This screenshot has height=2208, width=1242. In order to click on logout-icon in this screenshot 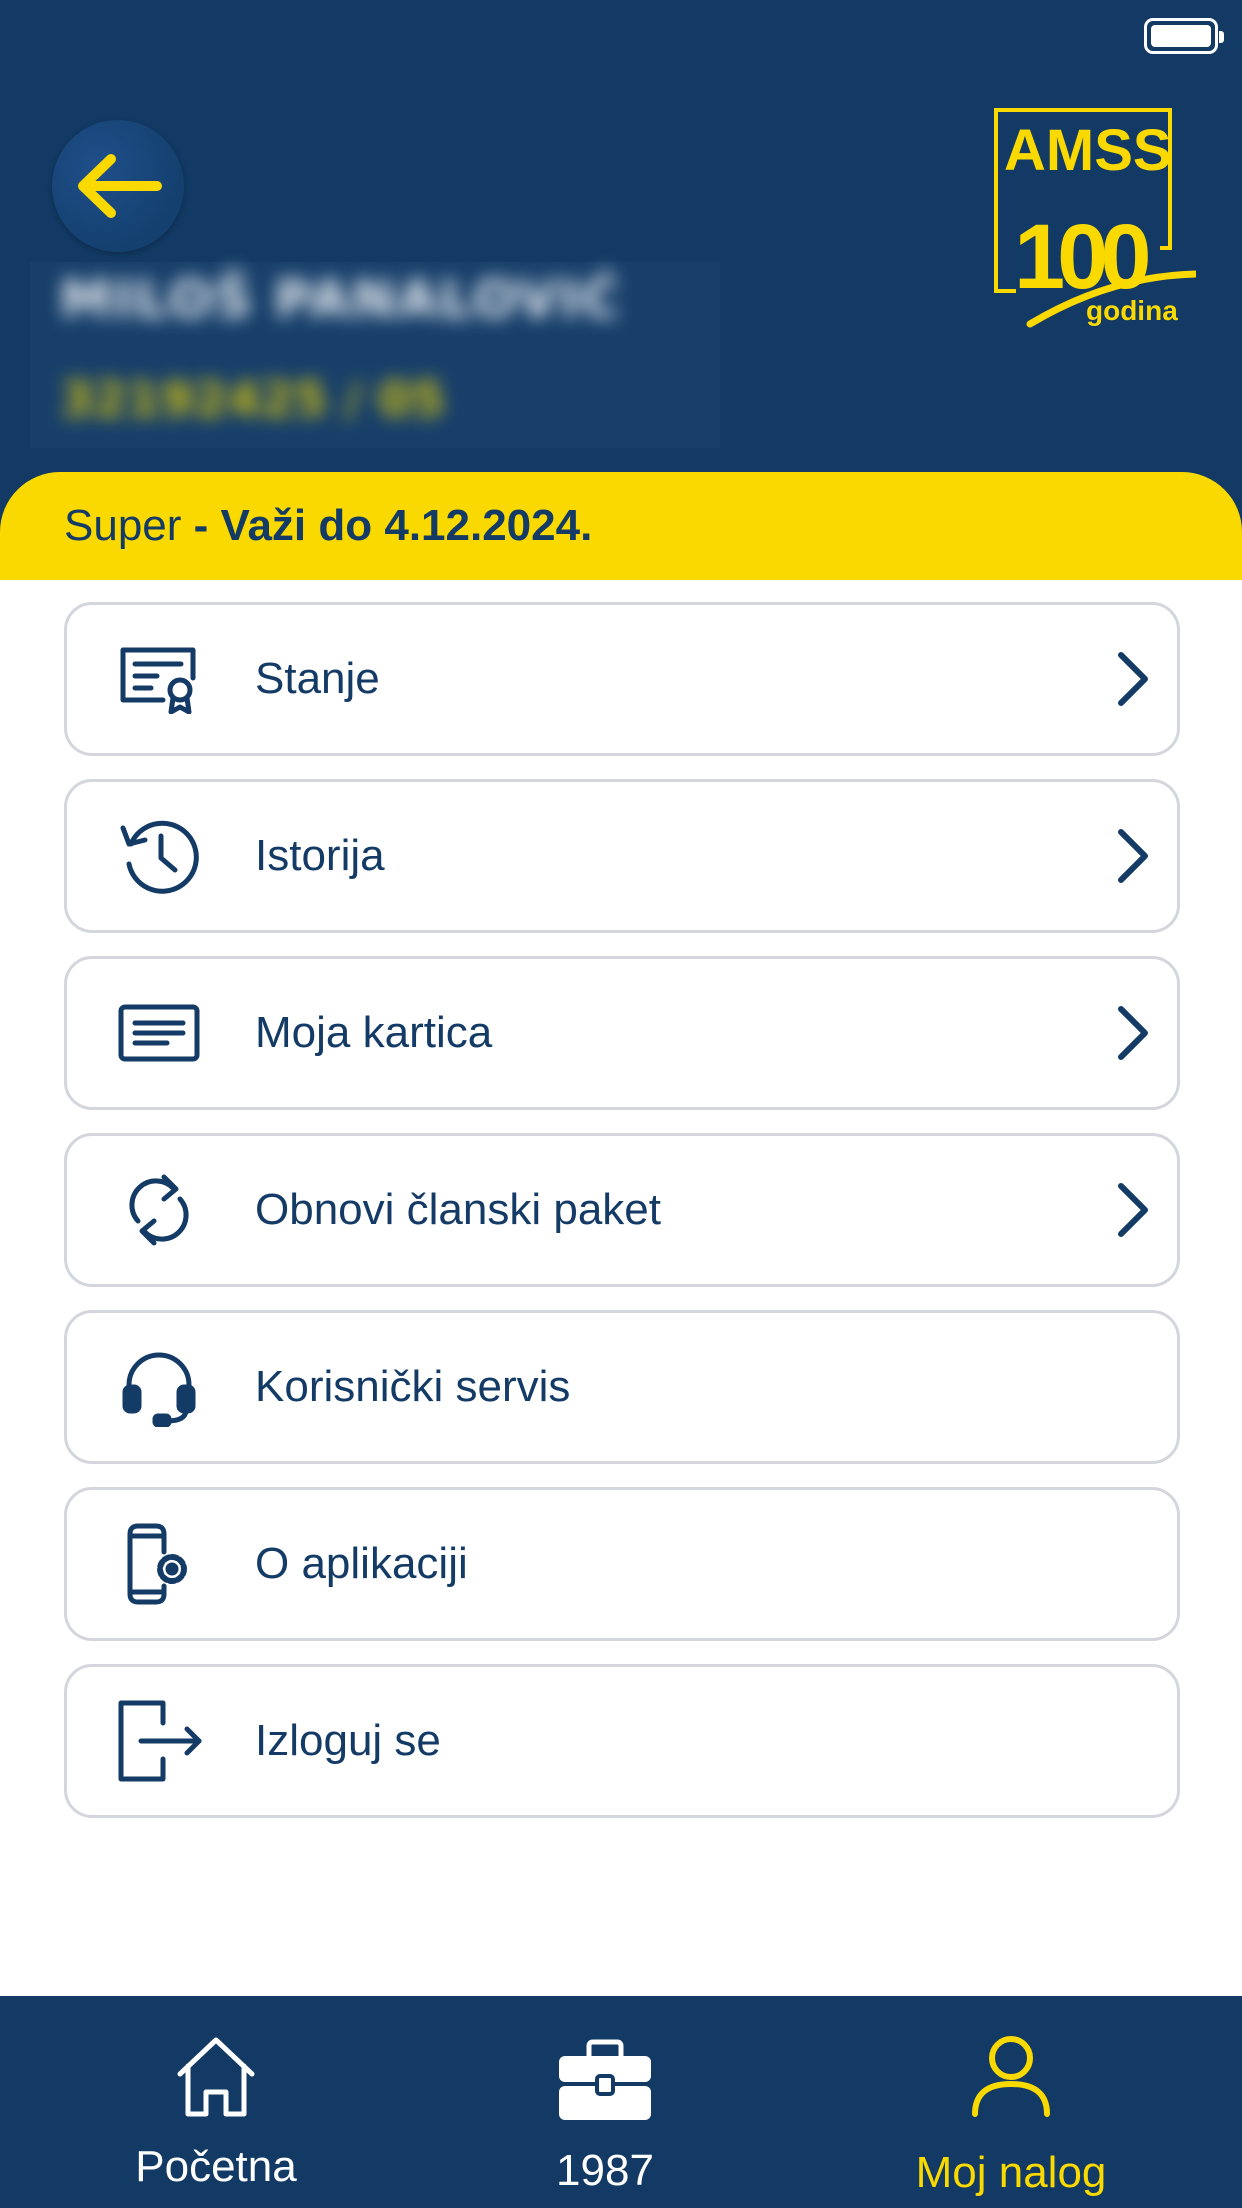, I will do `click(159, 1741)`.